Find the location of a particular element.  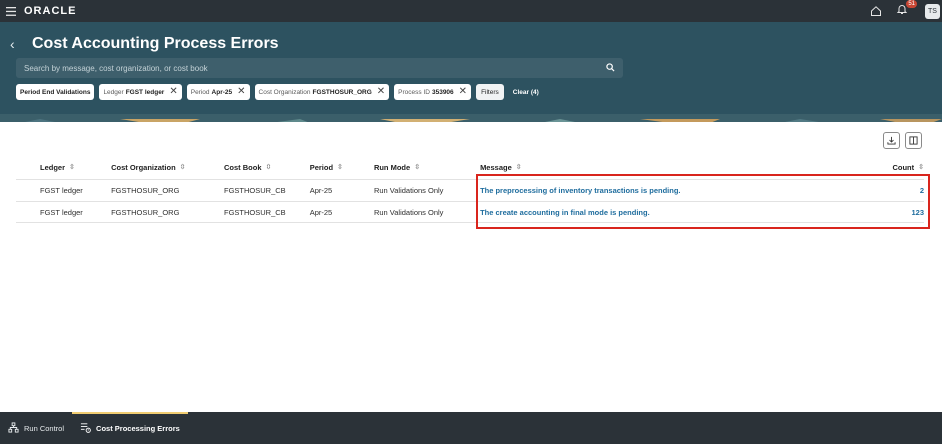

count-link: 2 is located at coordinates (885, 190).